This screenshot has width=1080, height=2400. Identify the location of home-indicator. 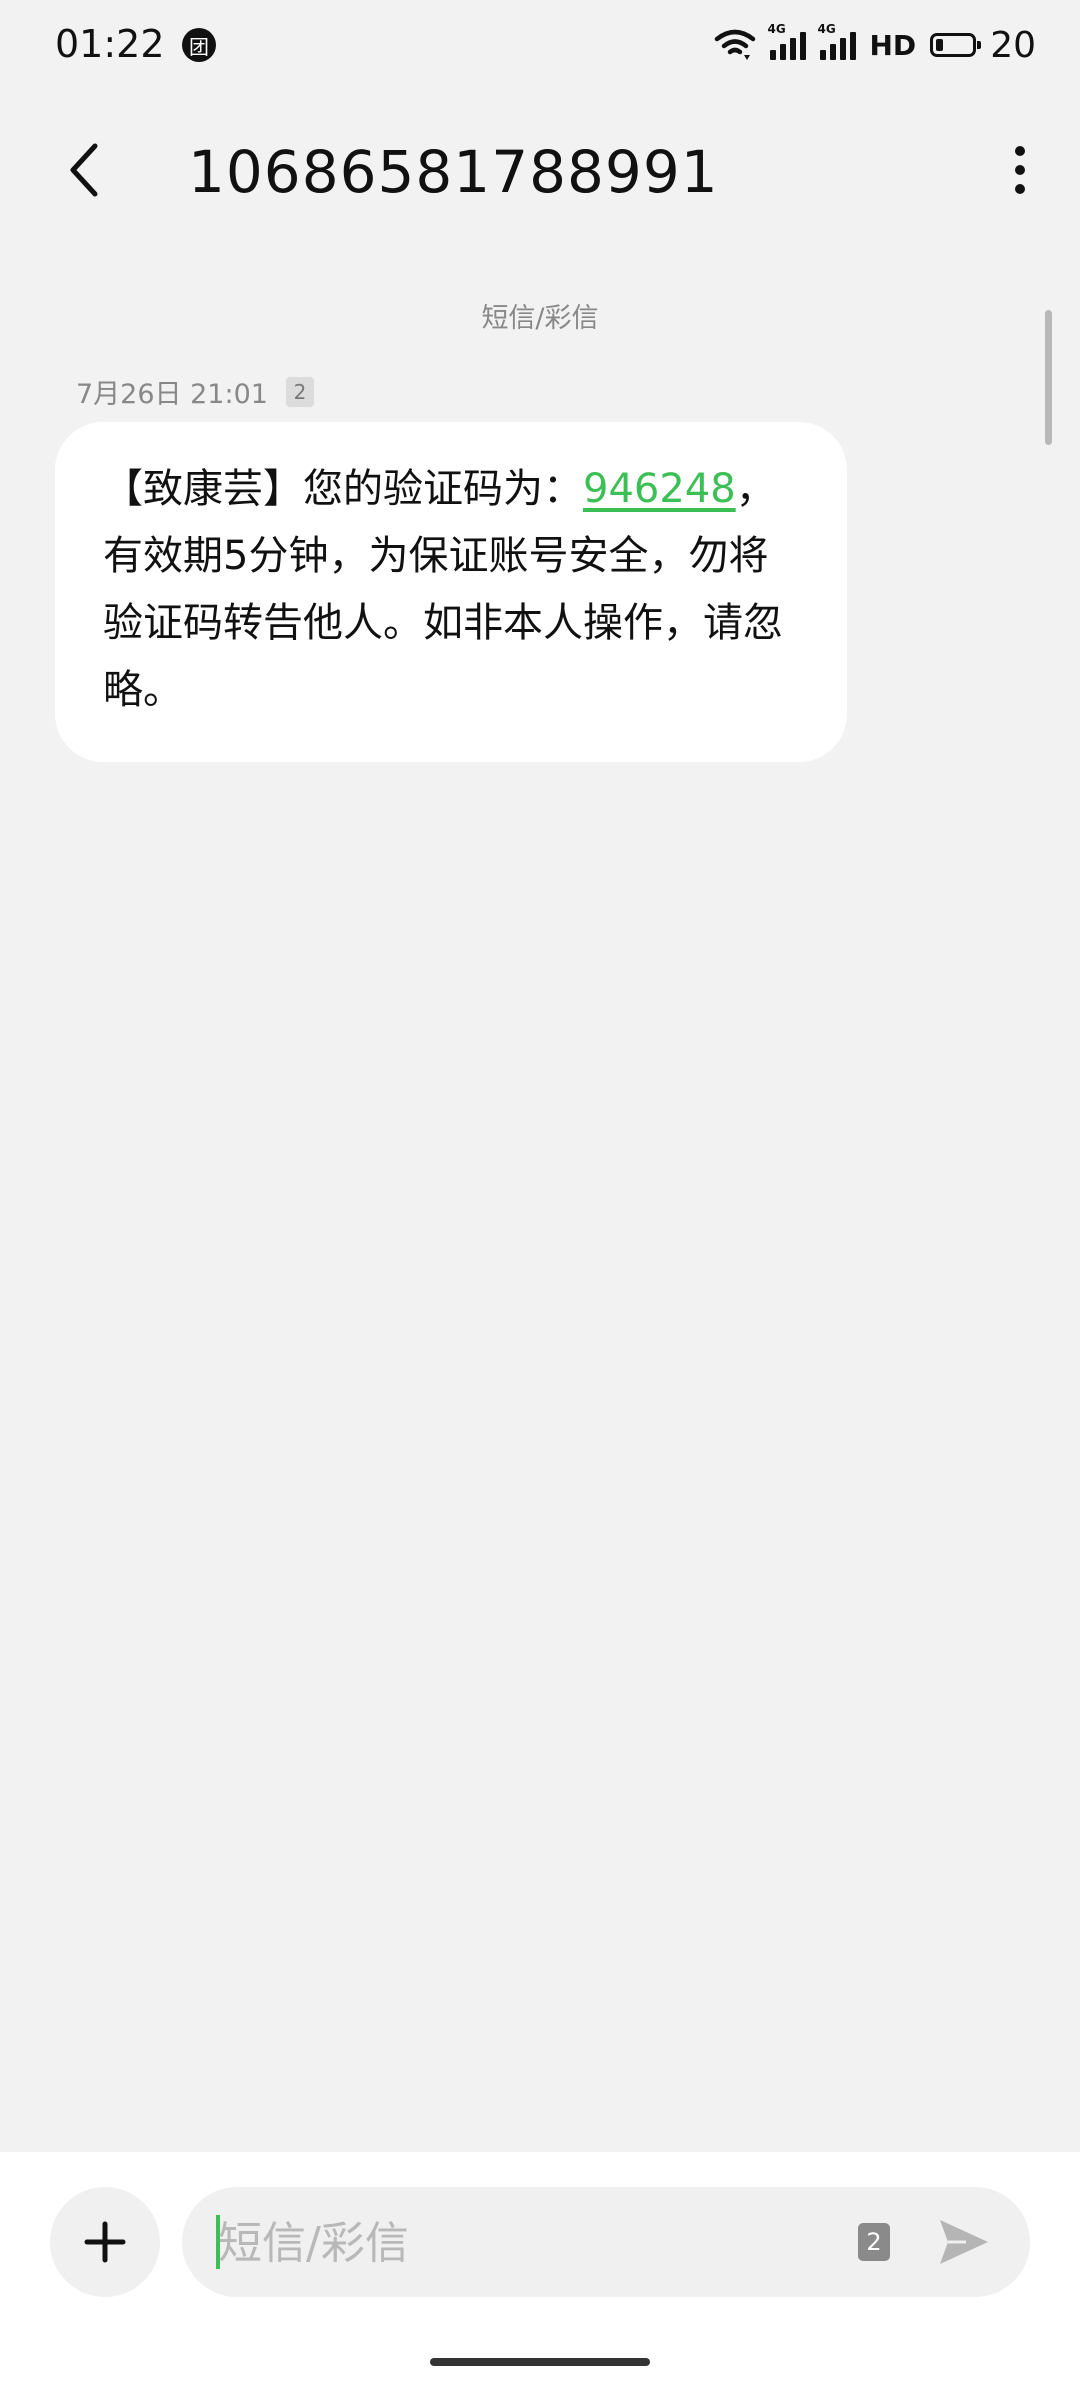
(540, 2362).